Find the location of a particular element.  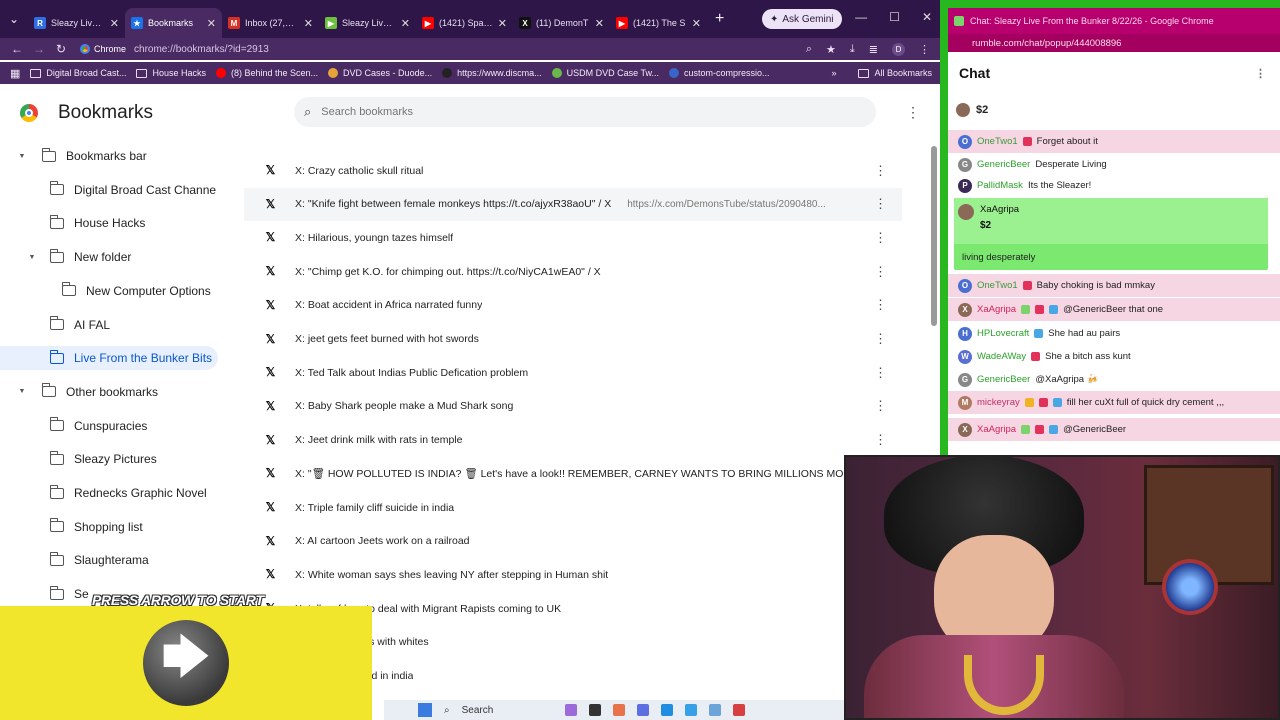

address-url: chrome://bookmarks/?id=2913 is located at coordinates (201, 49).